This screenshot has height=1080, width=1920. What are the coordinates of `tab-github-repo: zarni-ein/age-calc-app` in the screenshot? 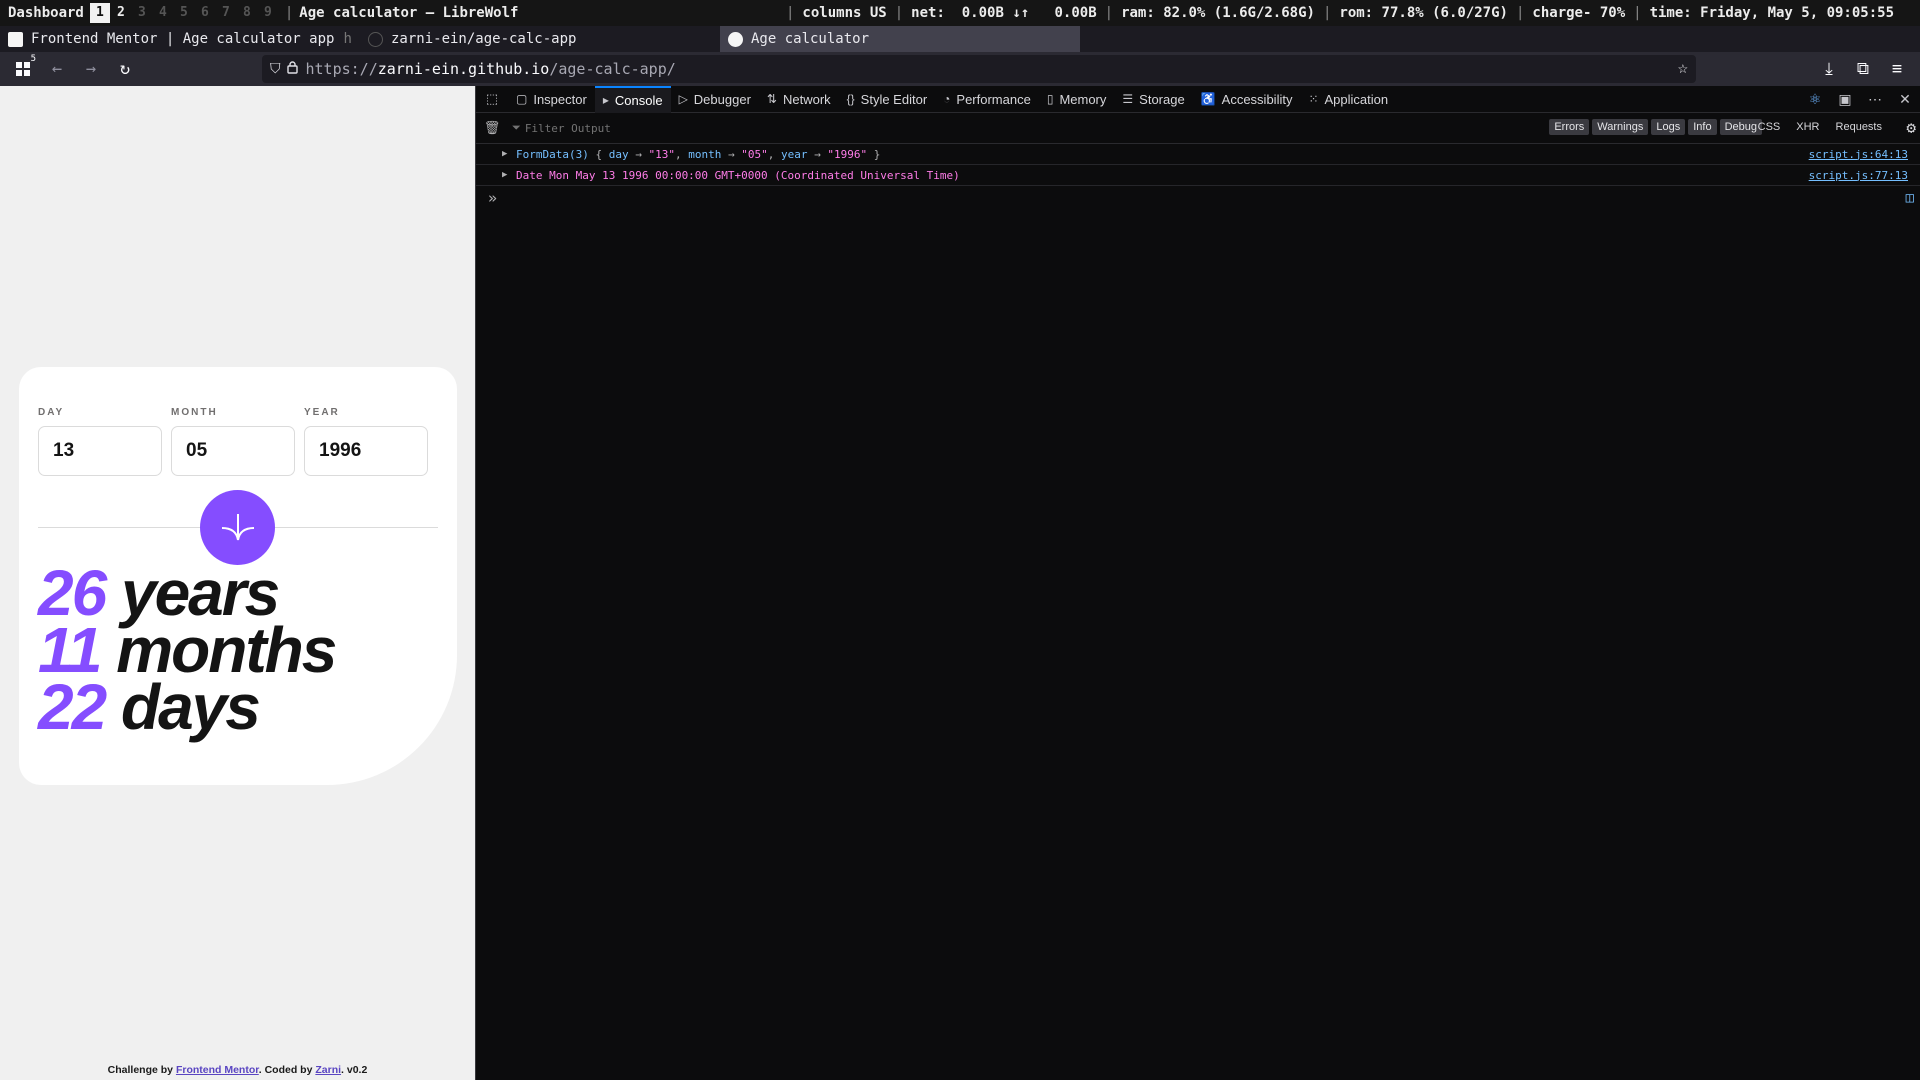 It's located at (540, 39).